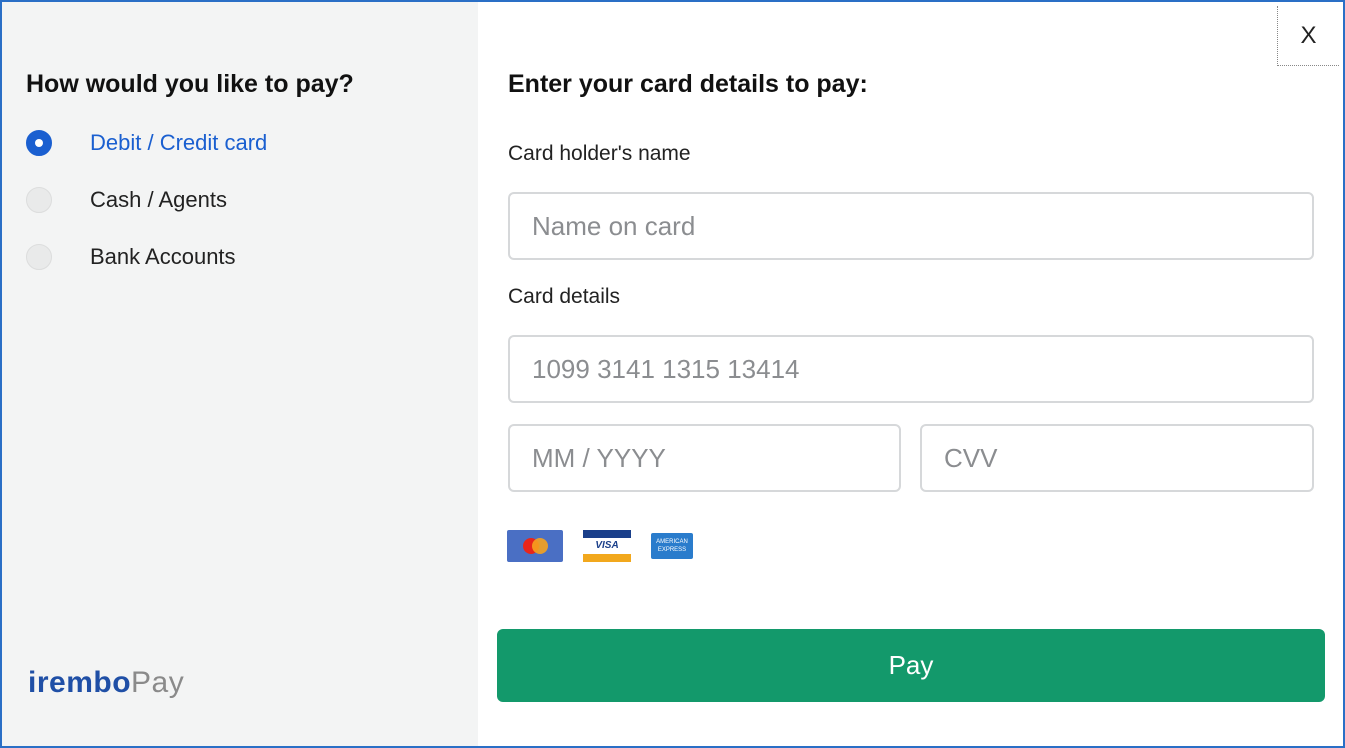  What do you see at coordinates (163, 256) in the screenshot?
I see `method-label: Bank Accounts` at bounding box center [163, 256].